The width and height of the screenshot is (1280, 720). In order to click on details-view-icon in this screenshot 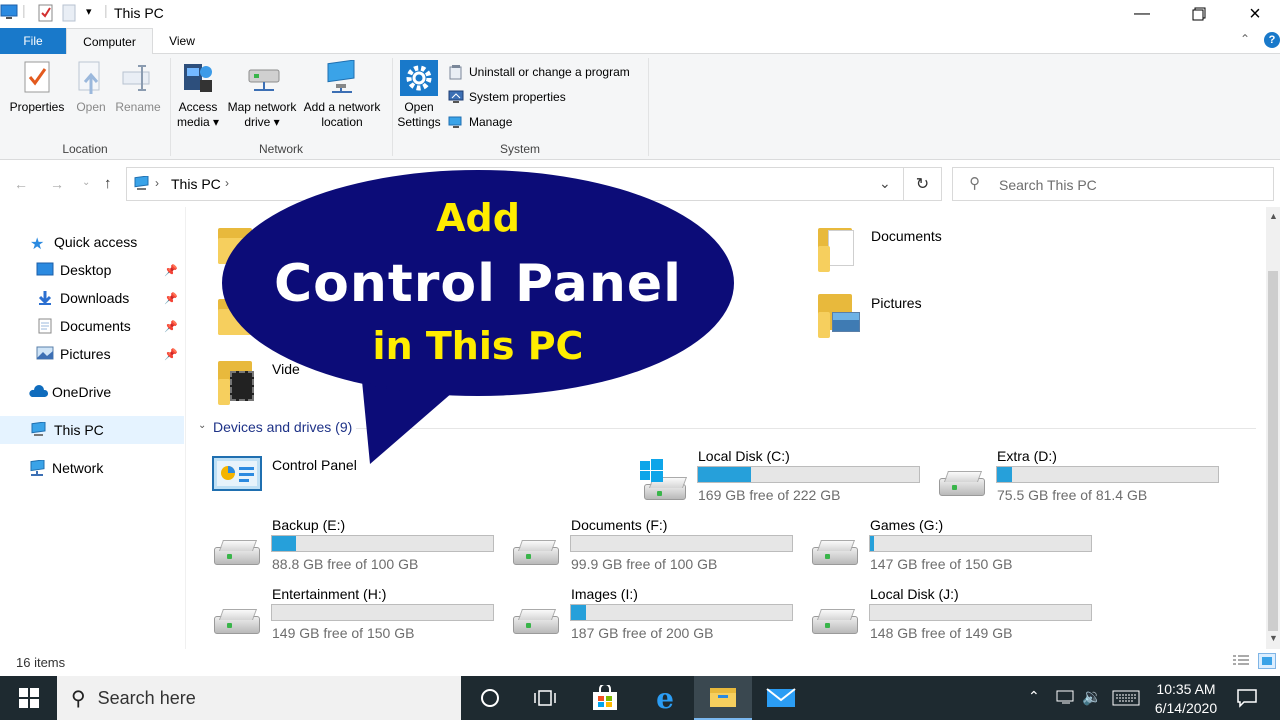, I will do `click(1241, 663)`.